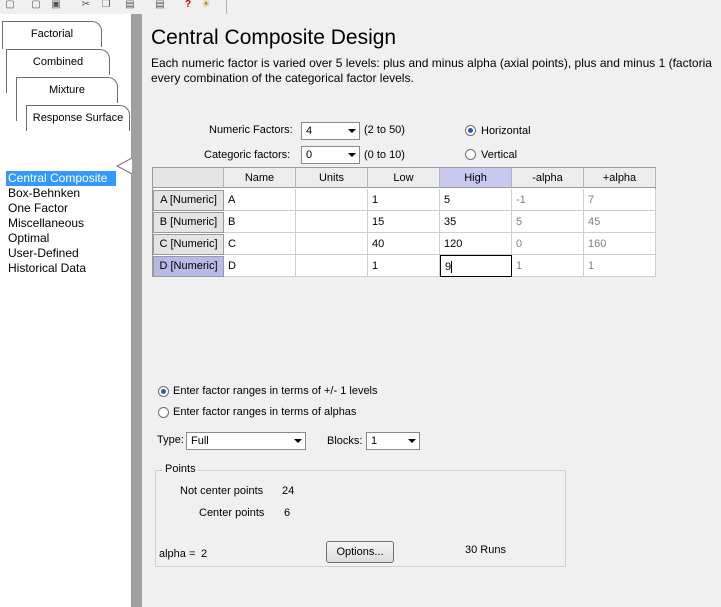 This screenshot has width=721, height=607. What do you see at coordinates (374, 441) in the screenshot?
I see `blocks-value: 1` at bounding box center [374, 441].